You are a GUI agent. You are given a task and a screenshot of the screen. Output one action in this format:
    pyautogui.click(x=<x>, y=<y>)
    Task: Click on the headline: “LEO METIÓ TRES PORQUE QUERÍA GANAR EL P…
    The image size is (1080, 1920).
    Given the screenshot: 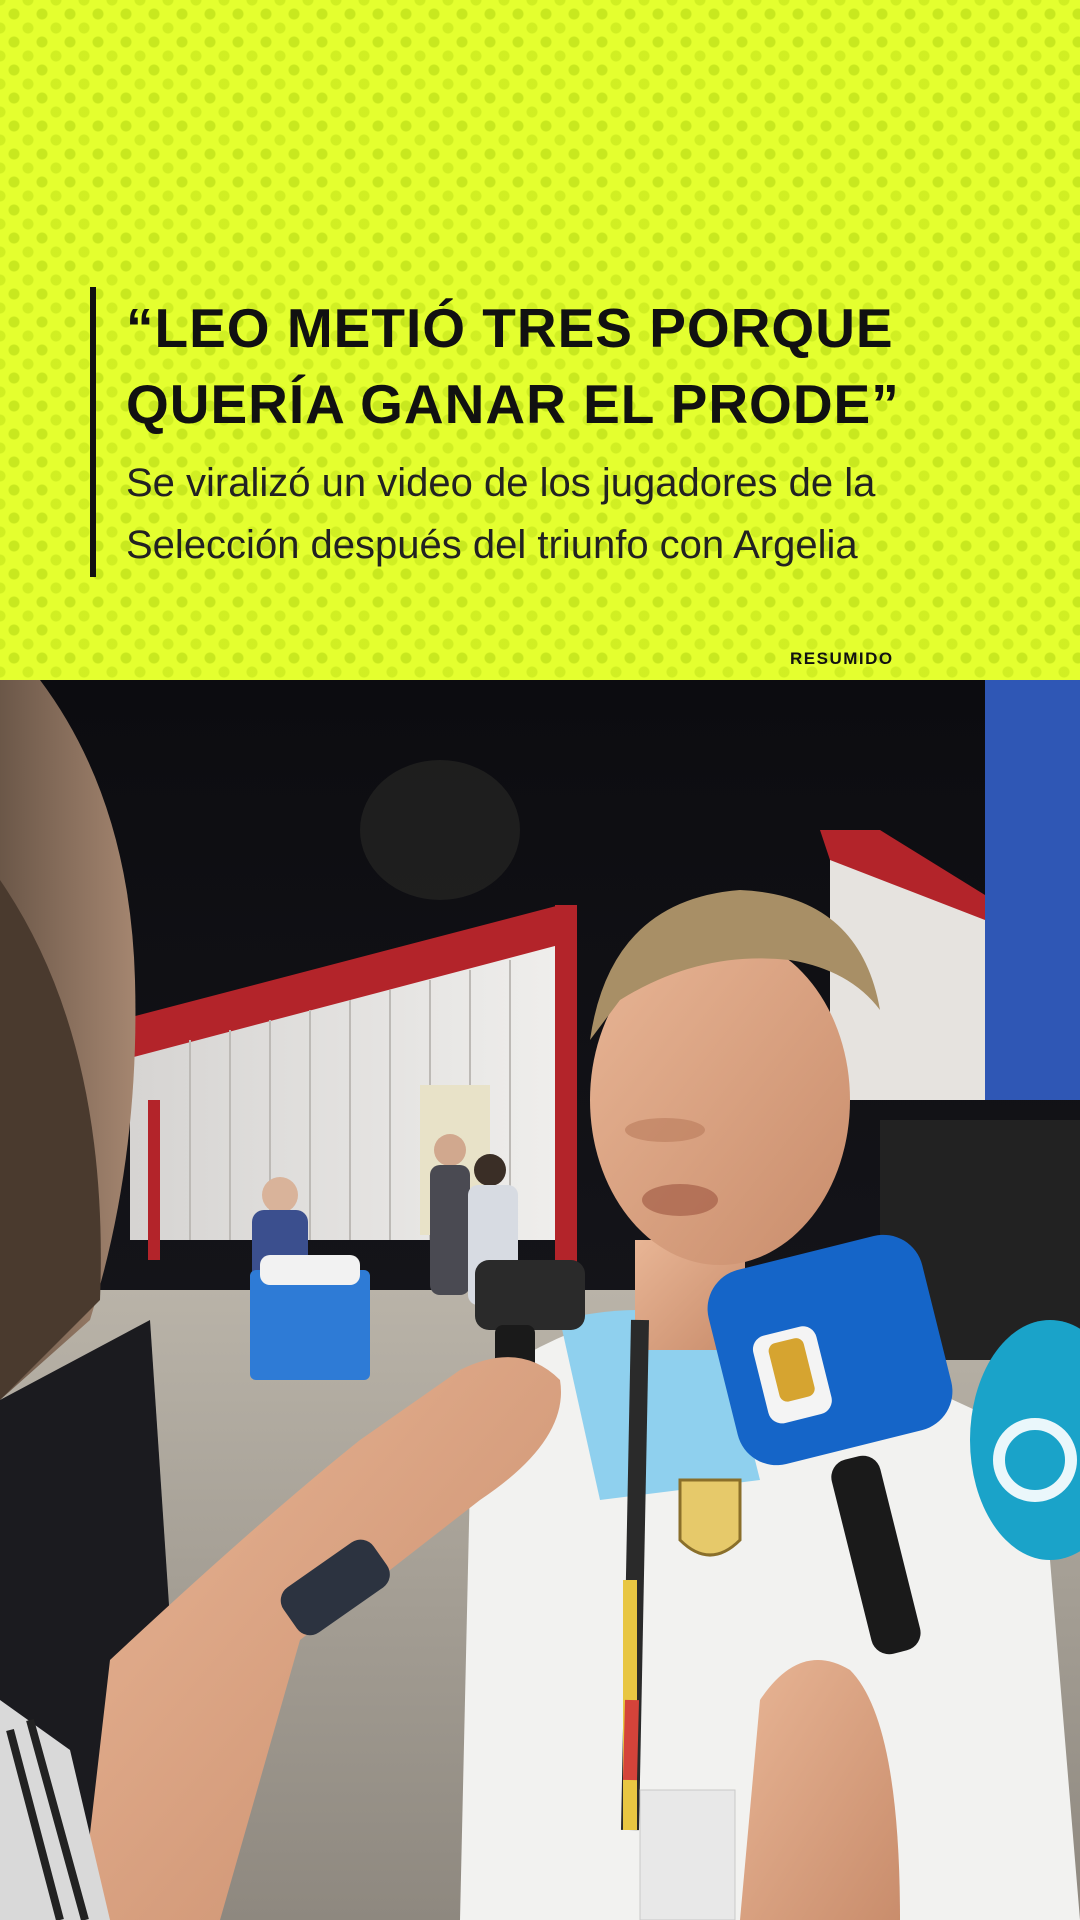 What is the action you would take?
    pyautogui.click(x=566, y=366)
    